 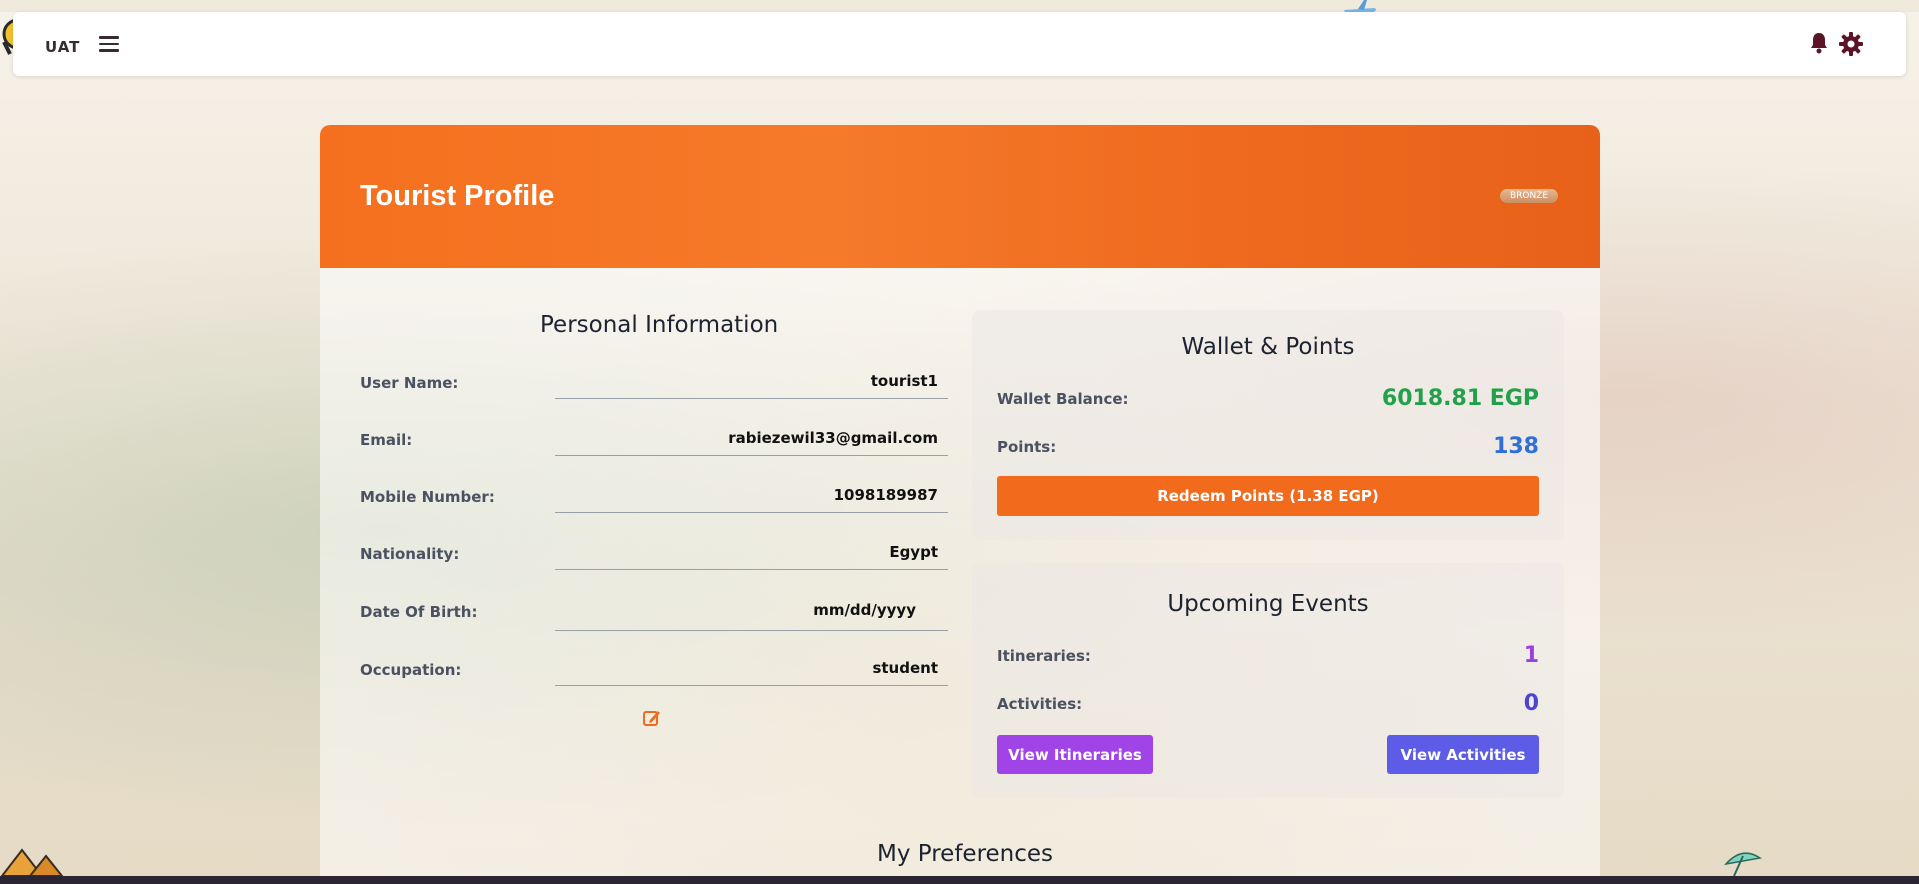 I want to click on personal-info-title: Personal Information, so click(x=659, y=325).